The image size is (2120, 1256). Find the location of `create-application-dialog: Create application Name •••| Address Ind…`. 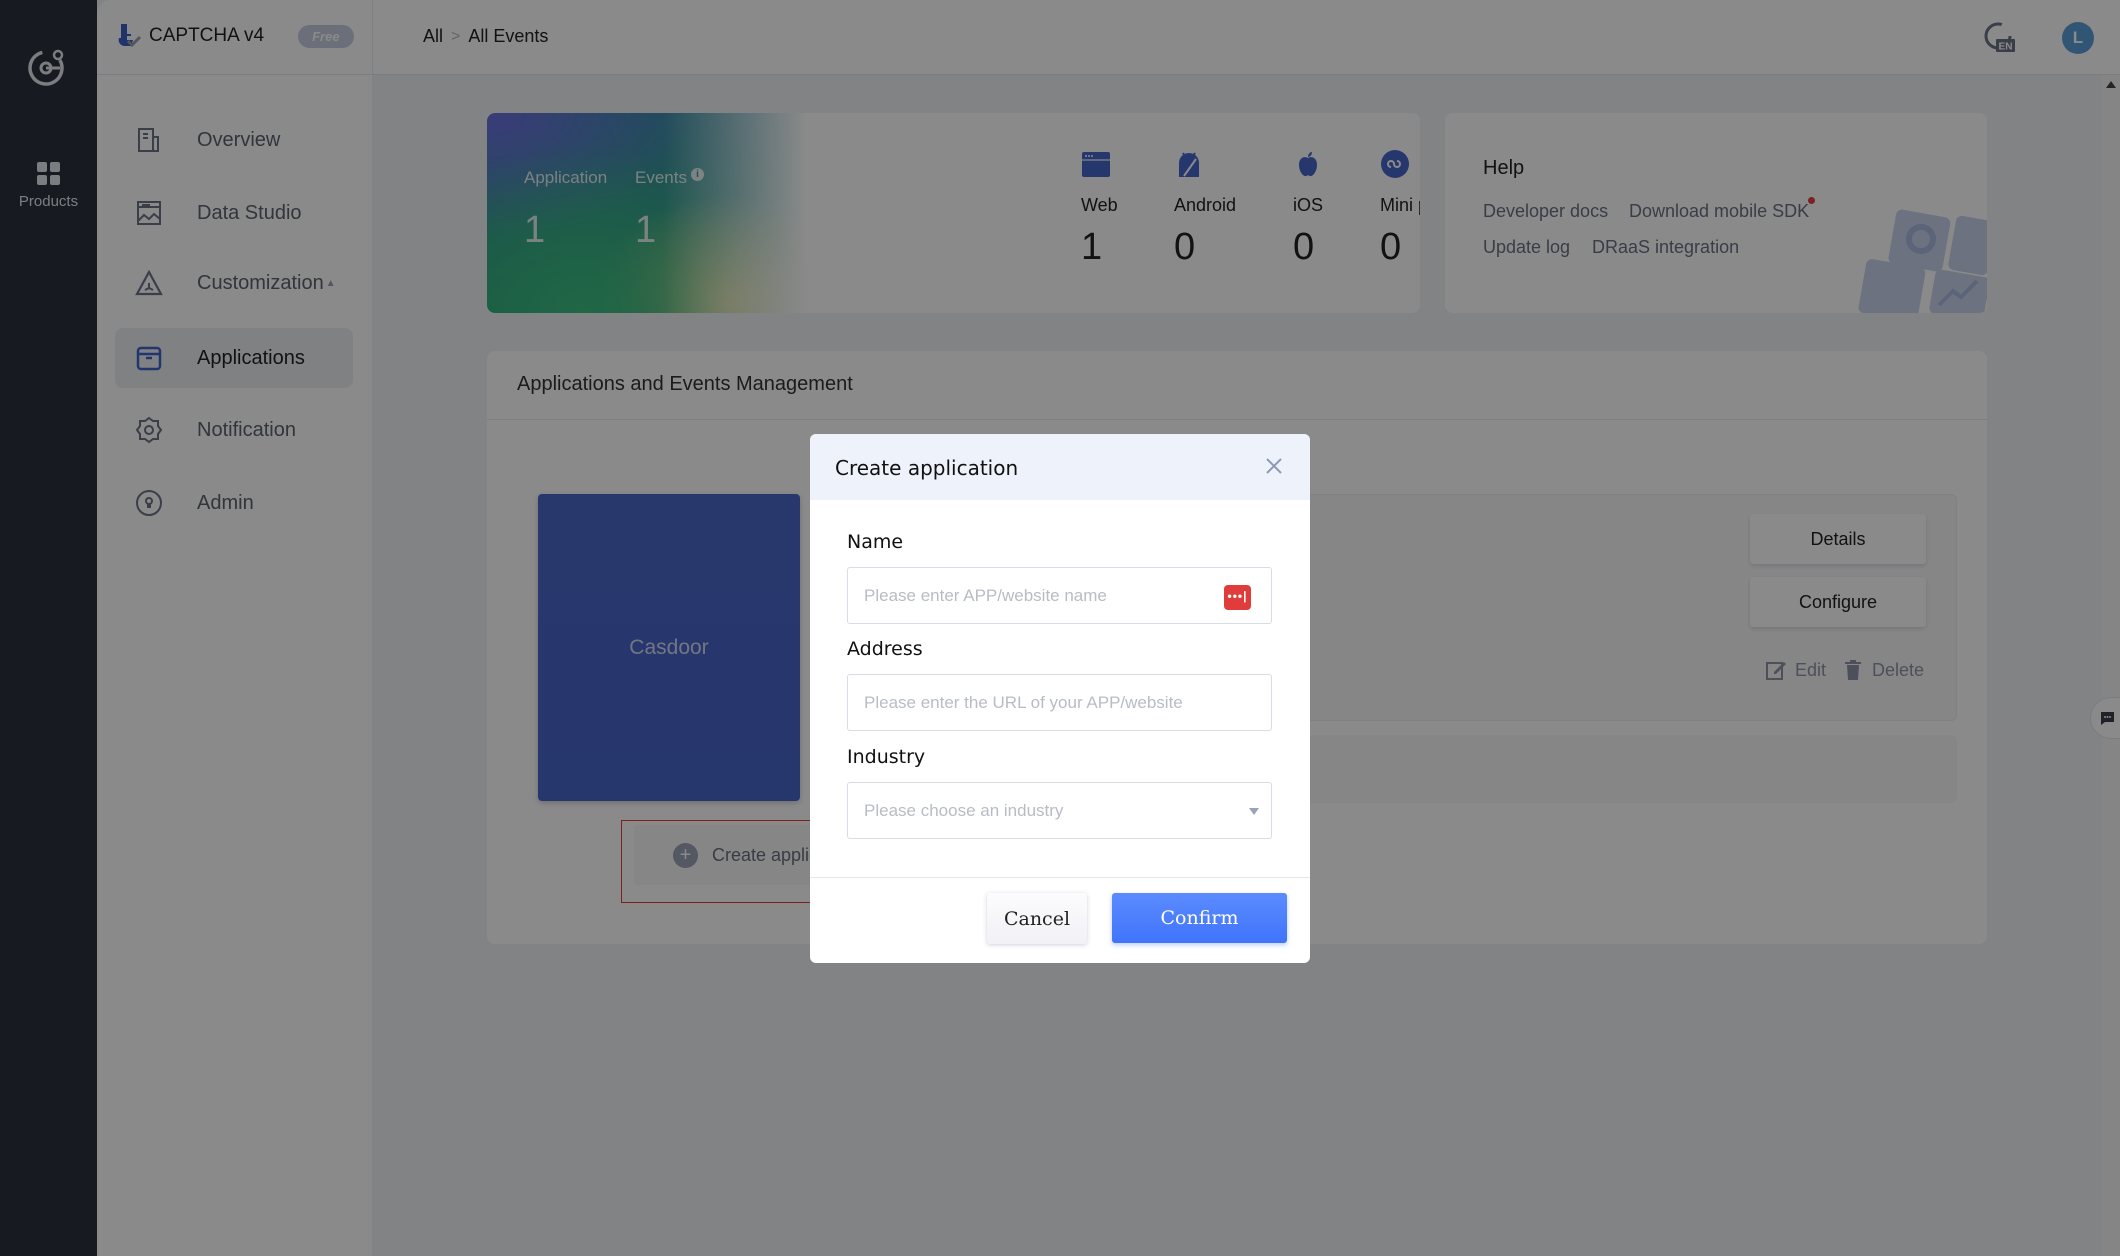

create-application-dialog: Create application Name •••| Address Ind… is located at coordinates (1060, 698).